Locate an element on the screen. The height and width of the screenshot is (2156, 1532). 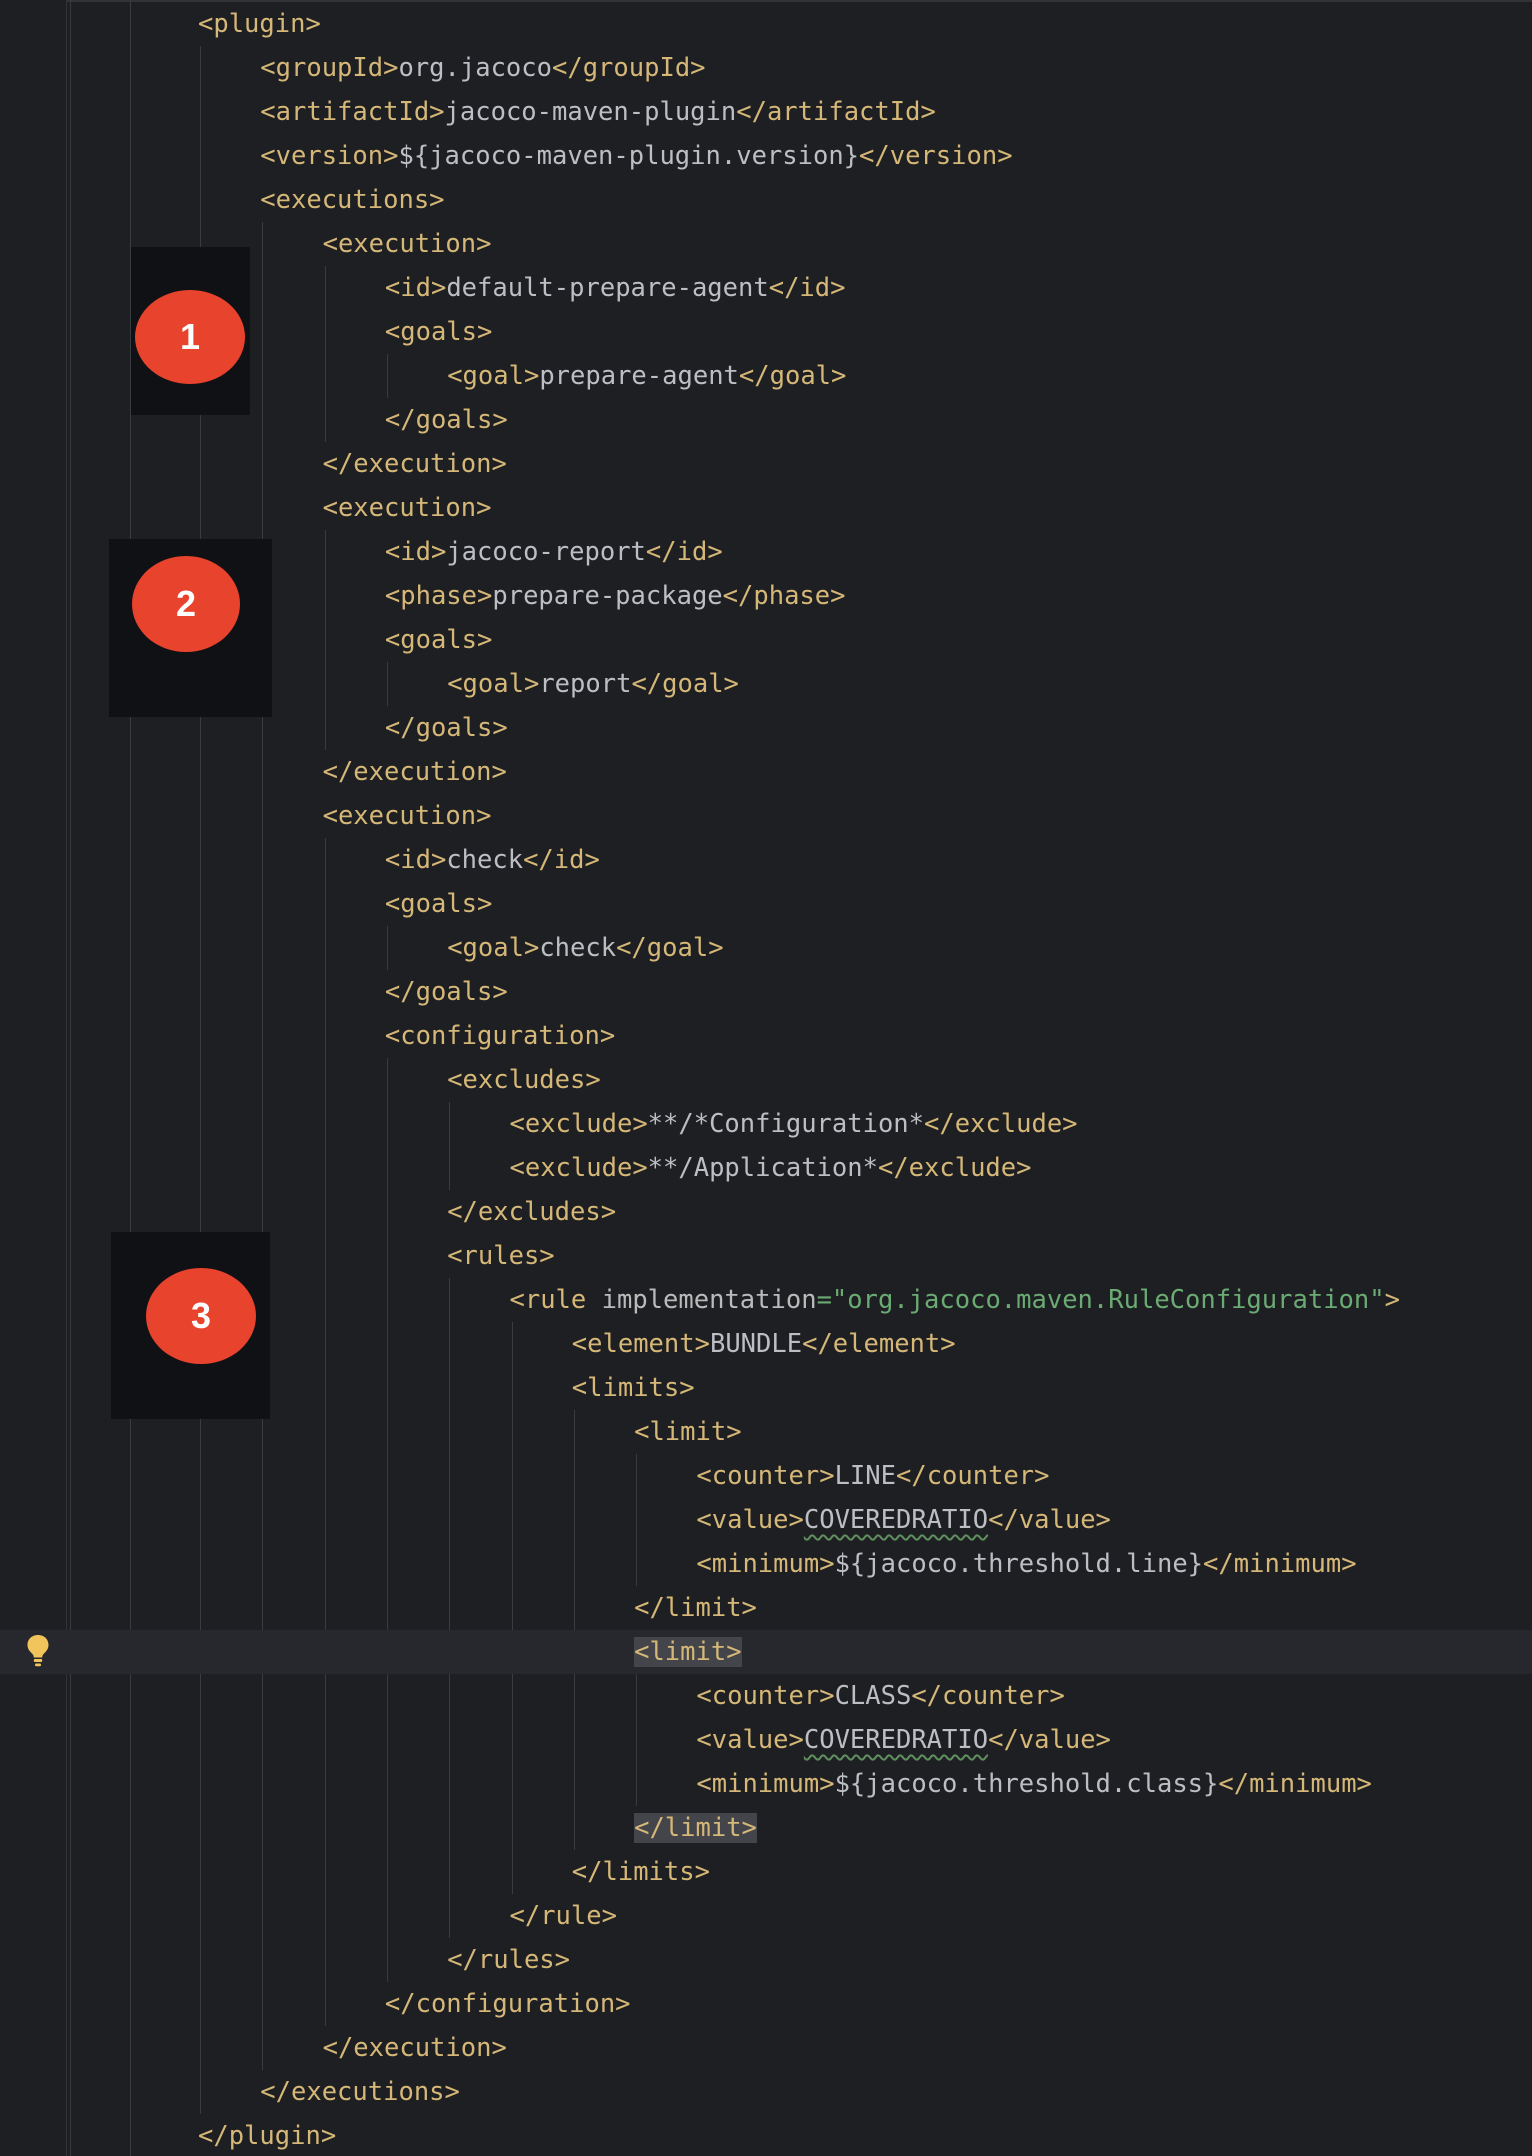
xml-tag: <groupId> is located at coordinates (329, 68).